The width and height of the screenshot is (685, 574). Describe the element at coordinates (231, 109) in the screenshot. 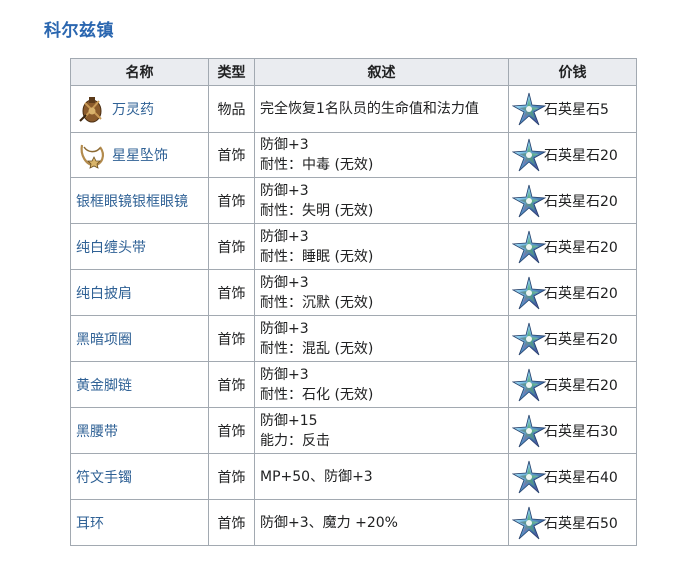

I see `type-cell: 物品` at that location.